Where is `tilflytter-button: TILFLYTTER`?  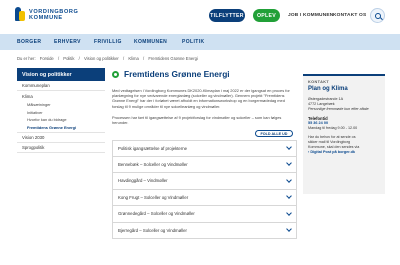 tilflytter-button: TILFLYTTER is located at coordinates (227, 15).